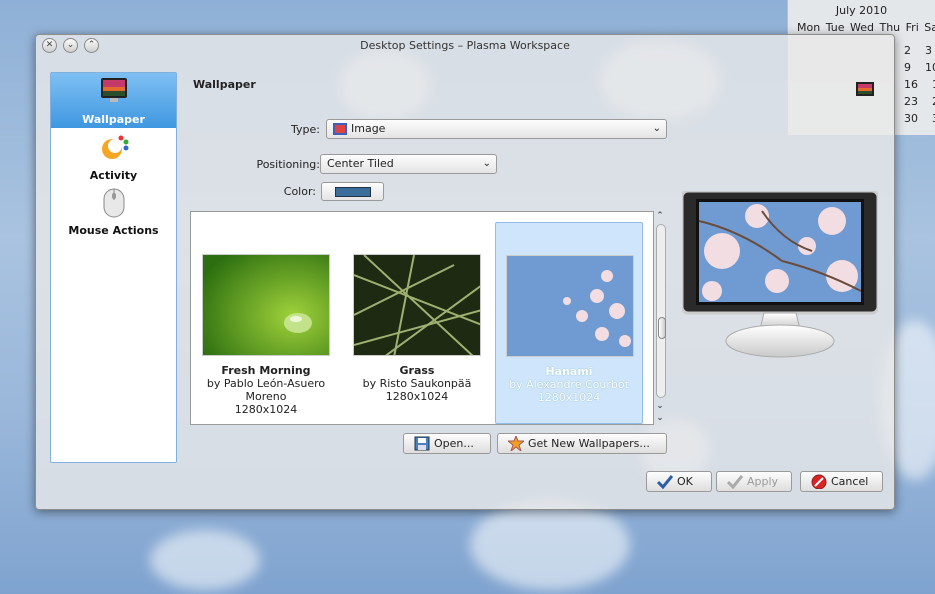 The image size is (935, 594). I want to click on wallpaper-author: by Alexandre Courbot 1280x1024, so click(569, 391).